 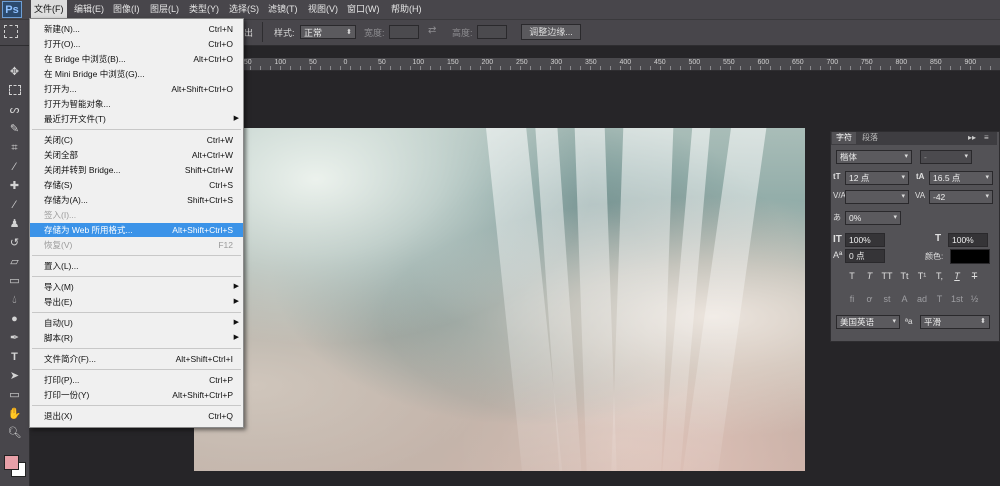 I want to click on type-style-button: TT, so click(x=887, y=276).